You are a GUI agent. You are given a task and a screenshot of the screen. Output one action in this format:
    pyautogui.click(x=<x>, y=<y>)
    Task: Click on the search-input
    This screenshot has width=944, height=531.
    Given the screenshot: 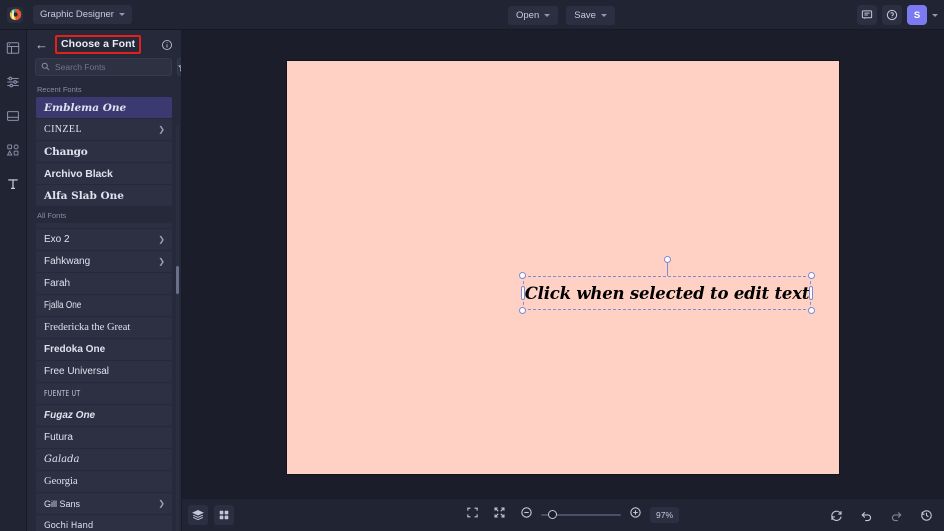 What is the action you would take?
    pyautogui.click(x=110, y=67)
    